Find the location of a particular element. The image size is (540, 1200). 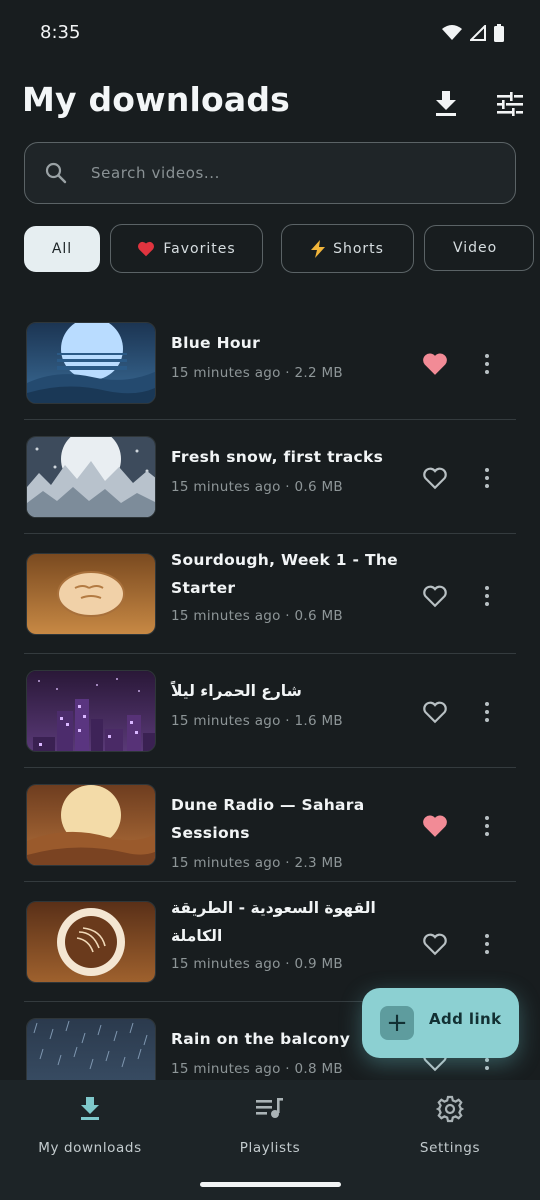

video-title: Blue Hour is located at coordinates (216, 343).